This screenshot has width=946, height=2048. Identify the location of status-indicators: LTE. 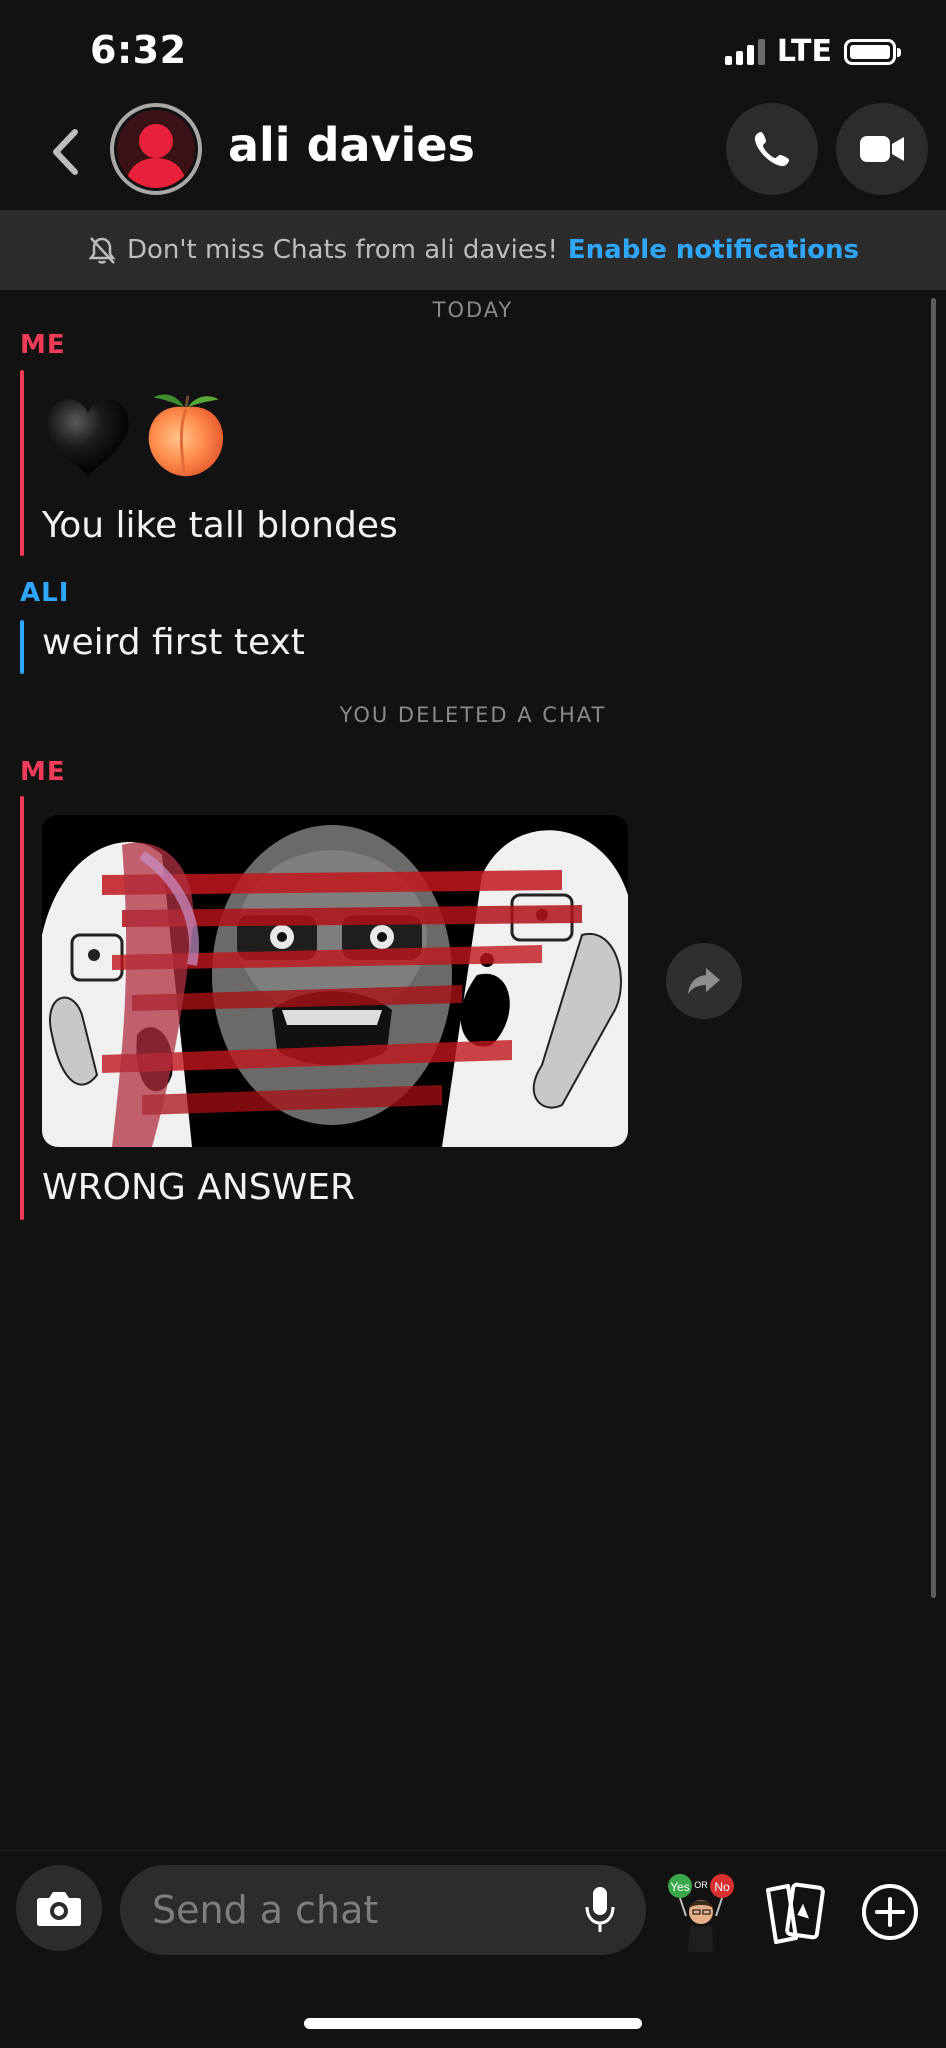
(812, 51).